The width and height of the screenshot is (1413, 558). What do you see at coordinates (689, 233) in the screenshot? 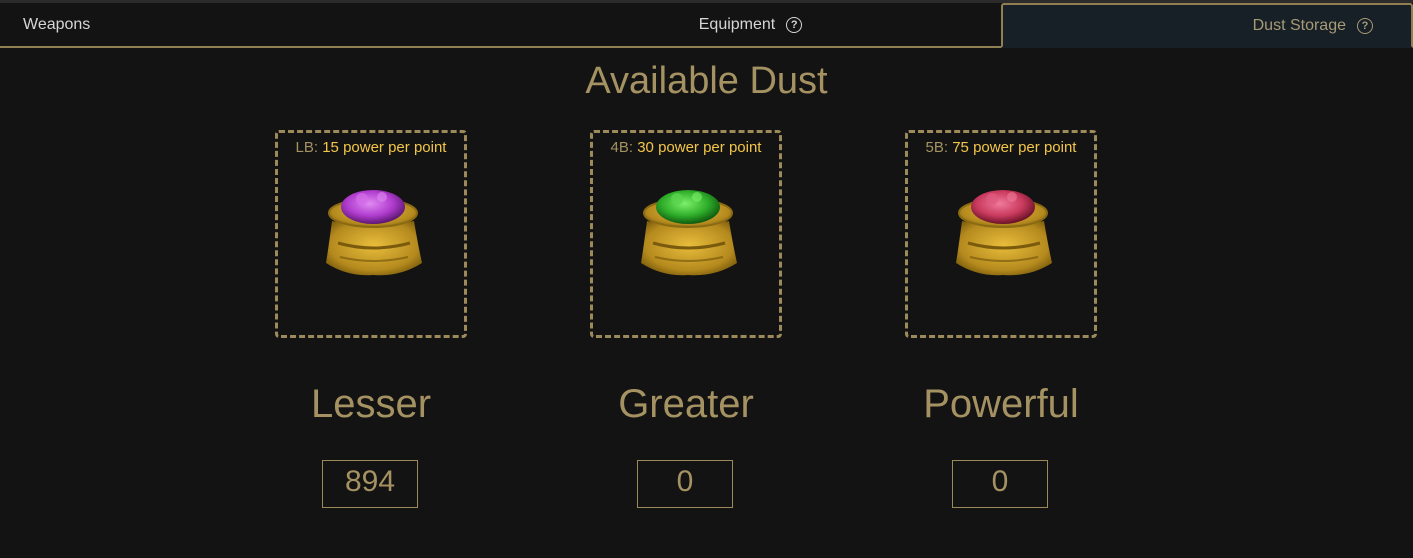
I see `green-dust-bag-icon` at bounding box center [689, 233].